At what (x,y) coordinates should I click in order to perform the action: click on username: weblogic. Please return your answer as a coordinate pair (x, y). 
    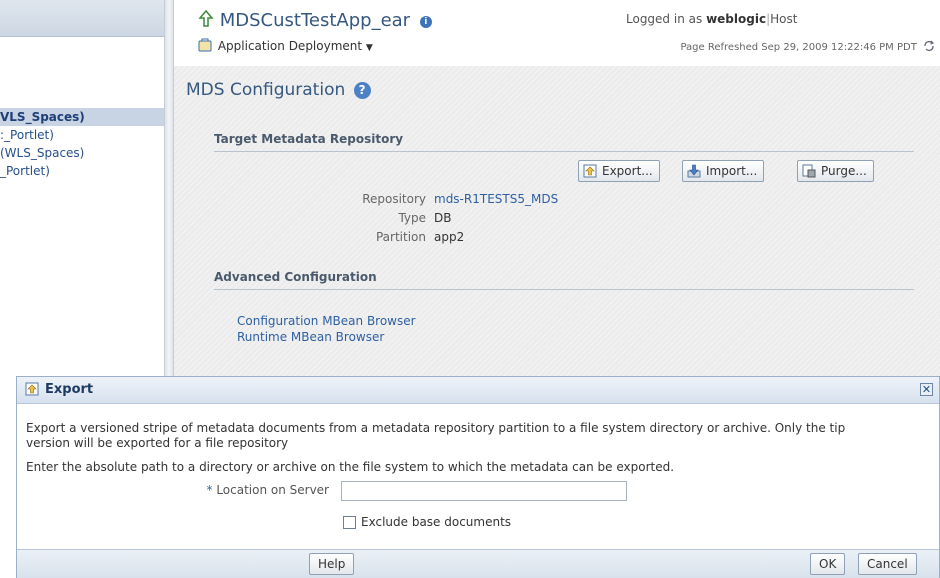
    Looking at the image, I should click on (736, 19).